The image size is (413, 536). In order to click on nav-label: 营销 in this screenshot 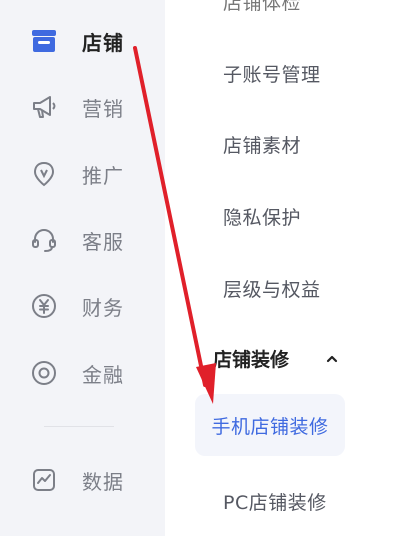, I will do `click(103, 108)`.